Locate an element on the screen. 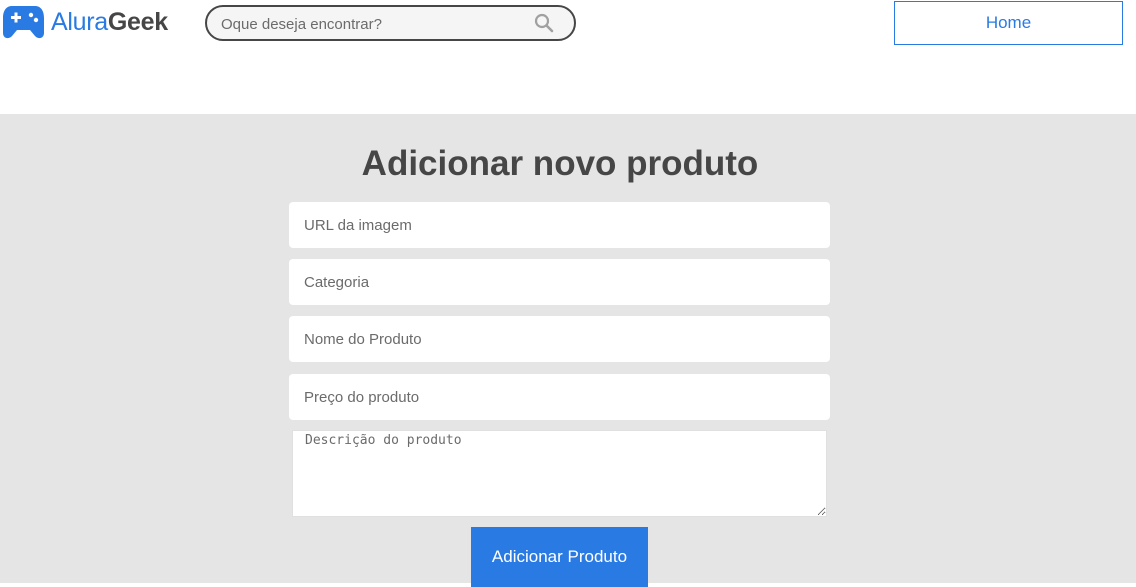  search-bar is located at coordinates (390, 23).